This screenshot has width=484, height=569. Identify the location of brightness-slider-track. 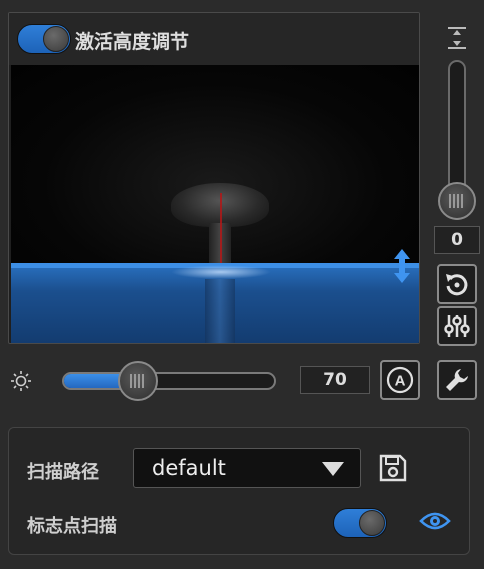
(169, 381).